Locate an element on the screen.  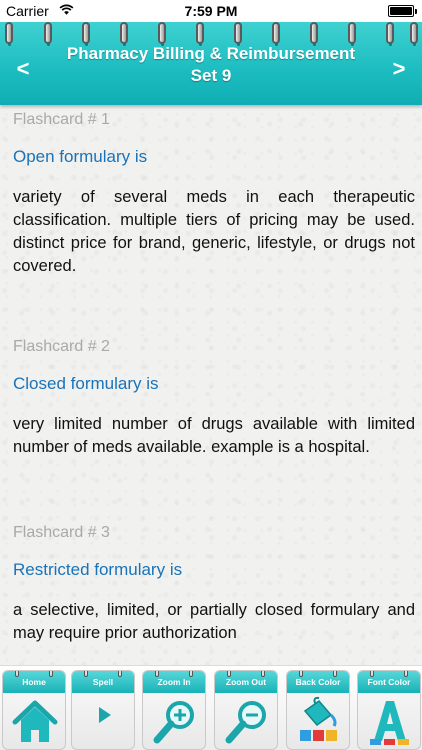
spell-label: Spell is located at coordinates (103, 682).